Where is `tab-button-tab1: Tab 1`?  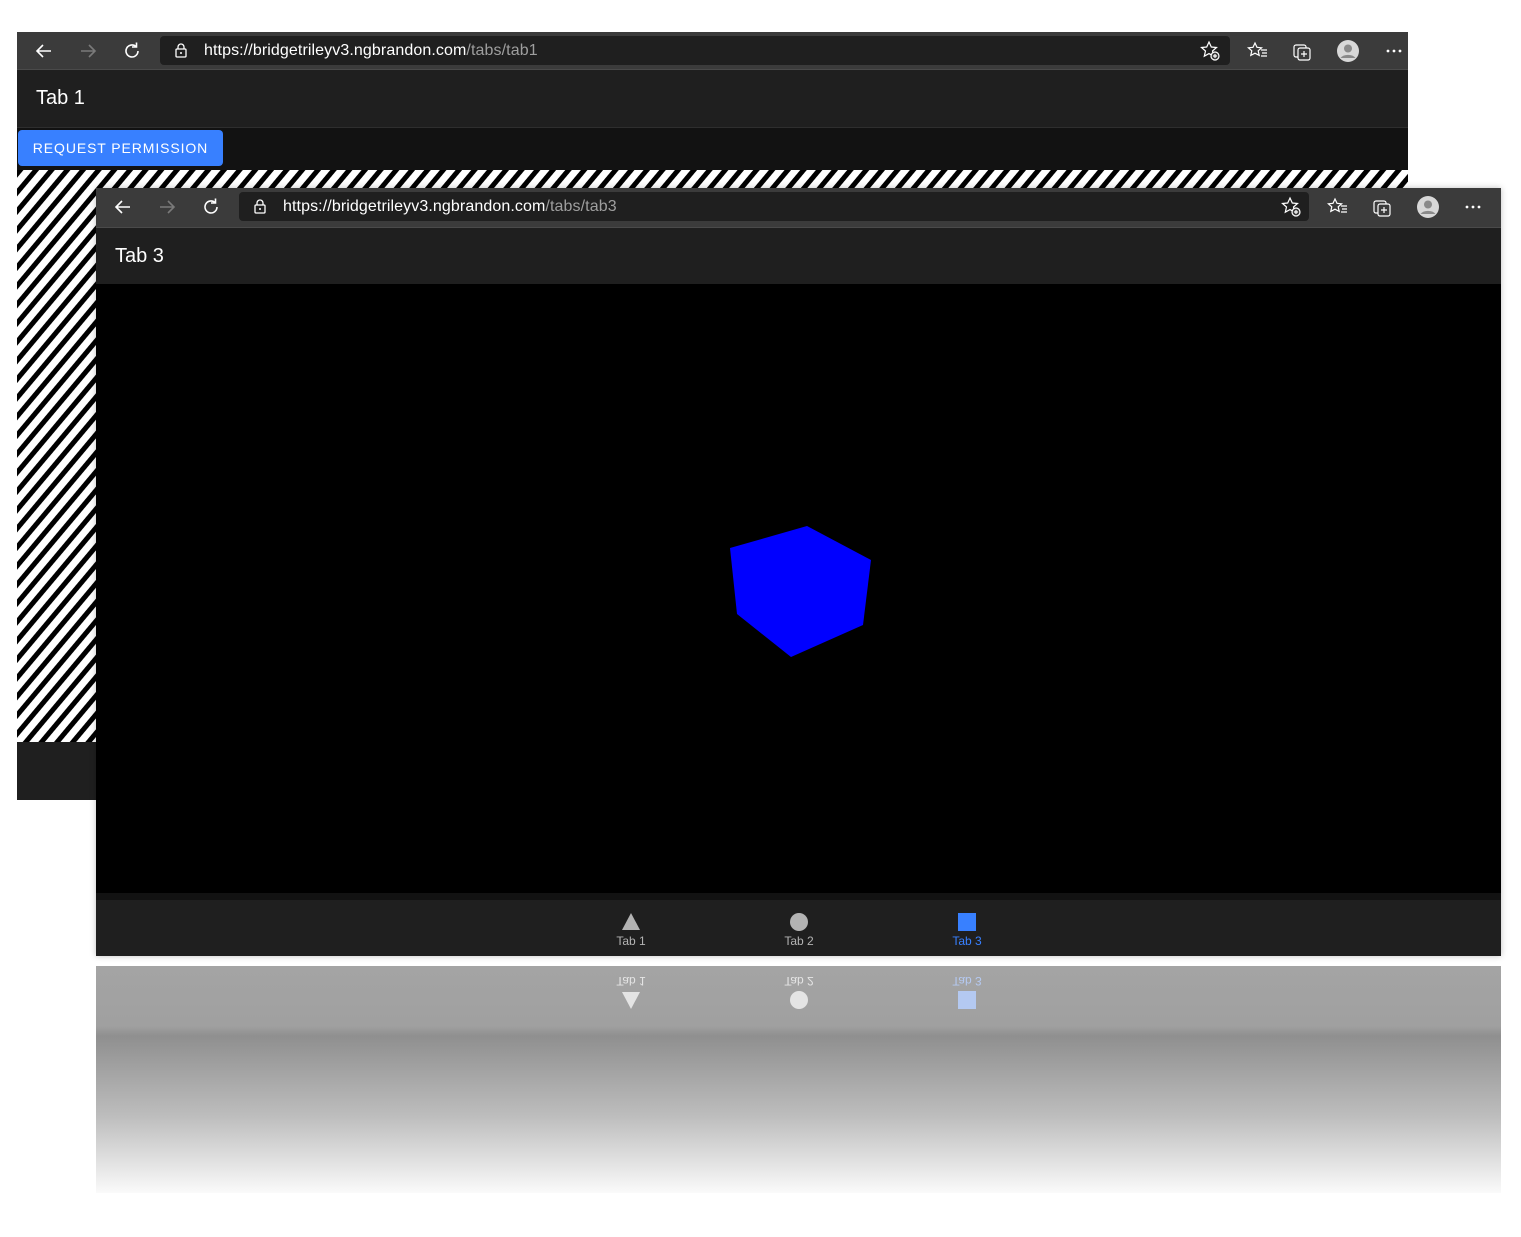 tab-button-tab1: Tab 1 is located at coordinates (631, 928).